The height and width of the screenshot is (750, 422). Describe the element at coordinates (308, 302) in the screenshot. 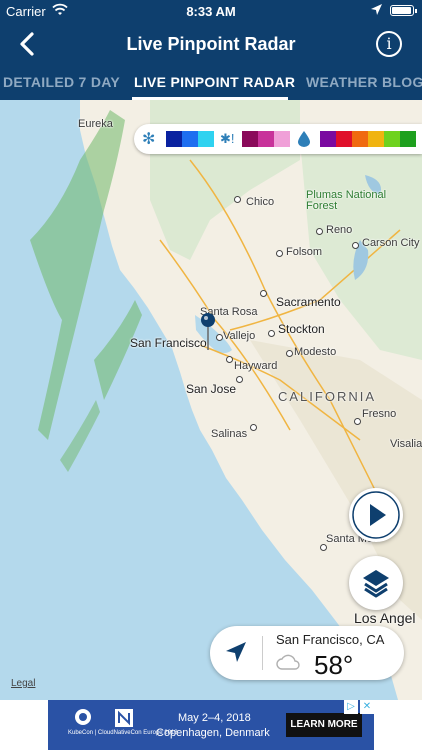

I see `city-label: Sacramento` at that location.